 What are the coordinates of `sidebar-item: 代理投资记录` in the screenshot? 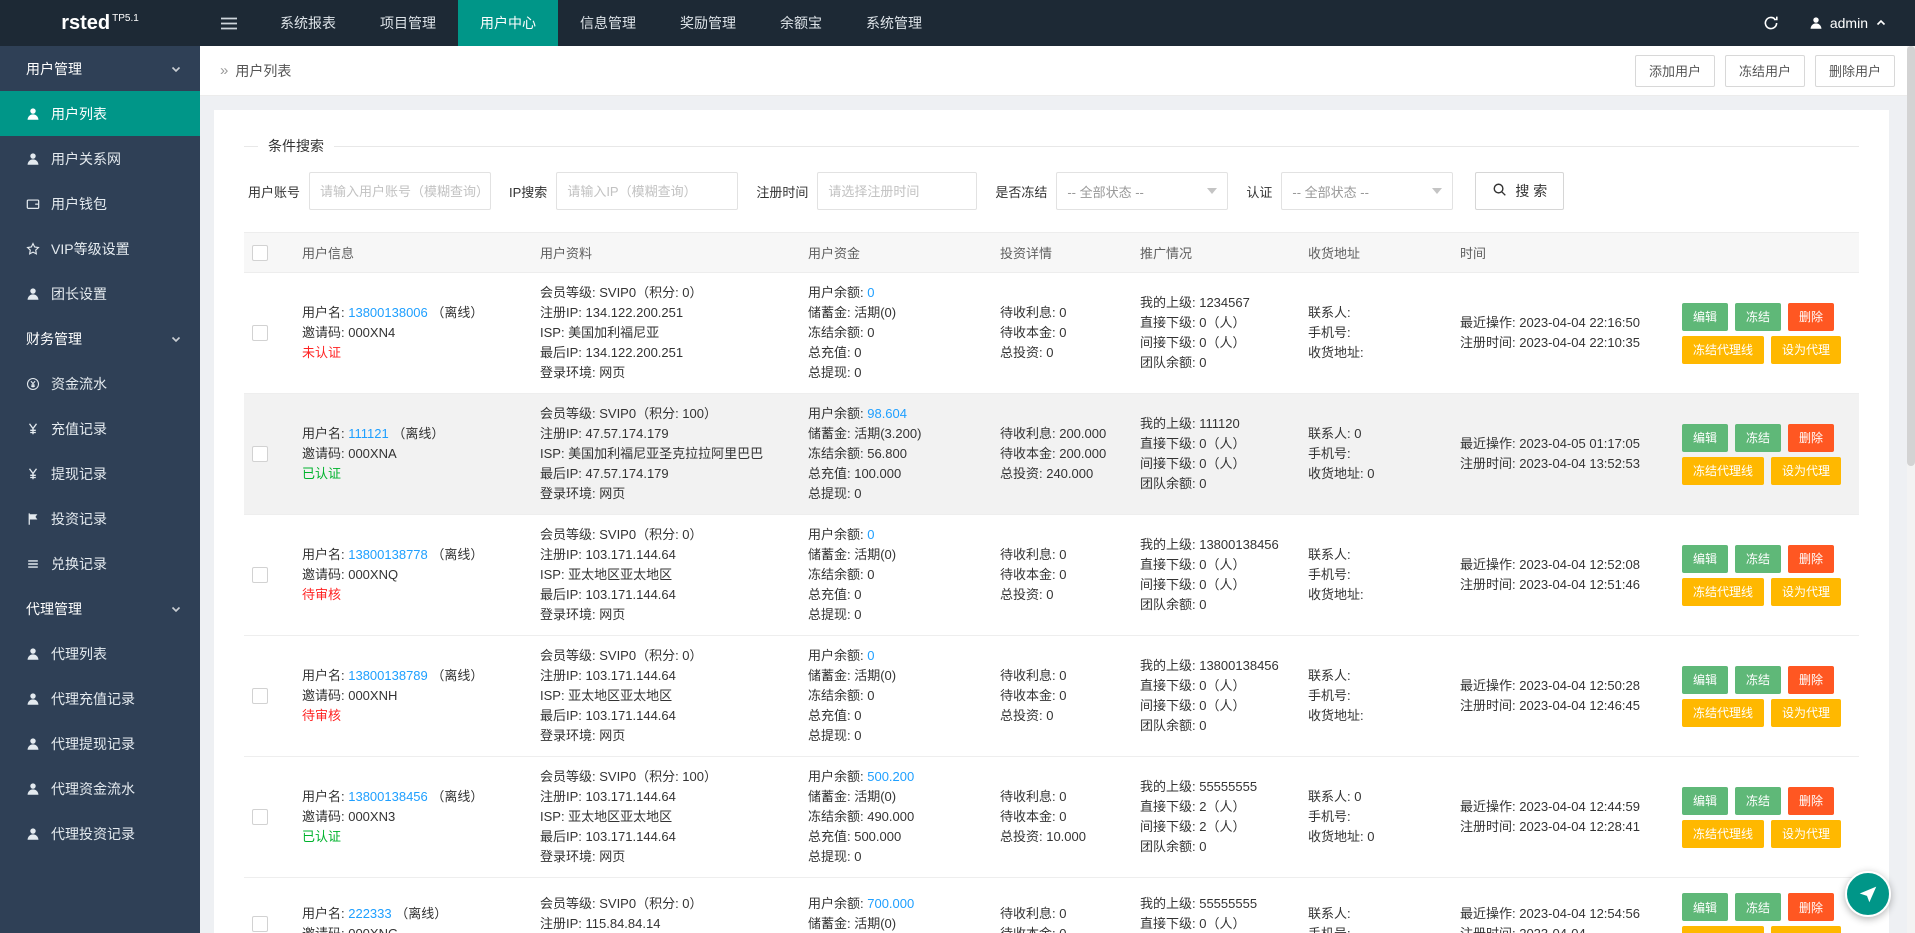 It's located at (100, 833).